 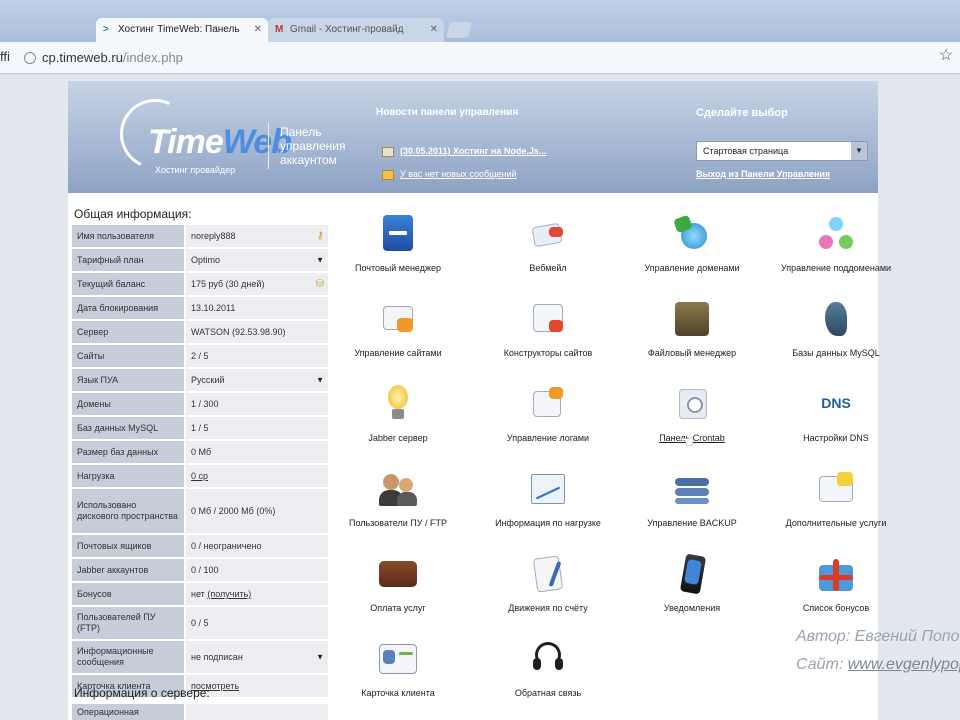 I want to click on info-label: Нагрузка, so click(x=128, y=476).